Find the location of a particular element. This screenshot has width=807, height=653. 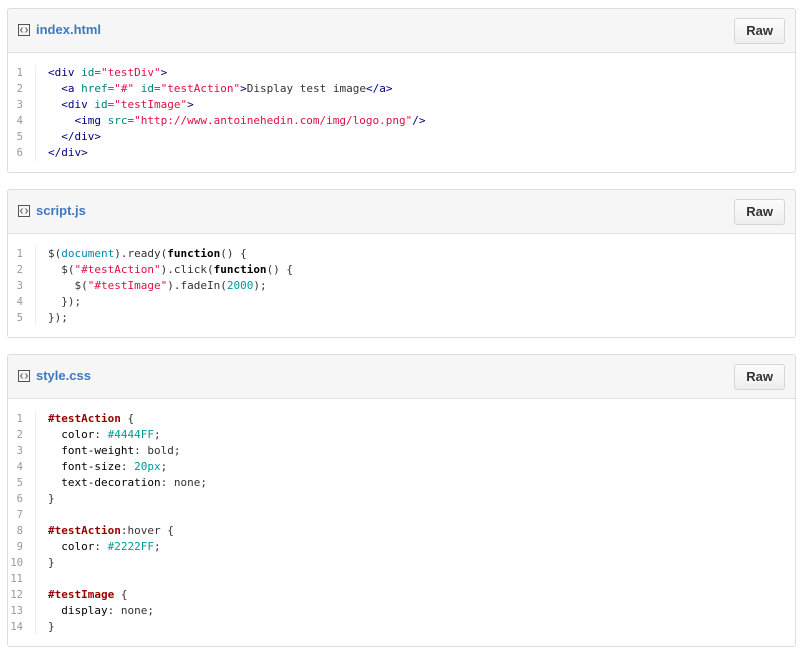

code-line: 10} is located at coordinates (401, 563).